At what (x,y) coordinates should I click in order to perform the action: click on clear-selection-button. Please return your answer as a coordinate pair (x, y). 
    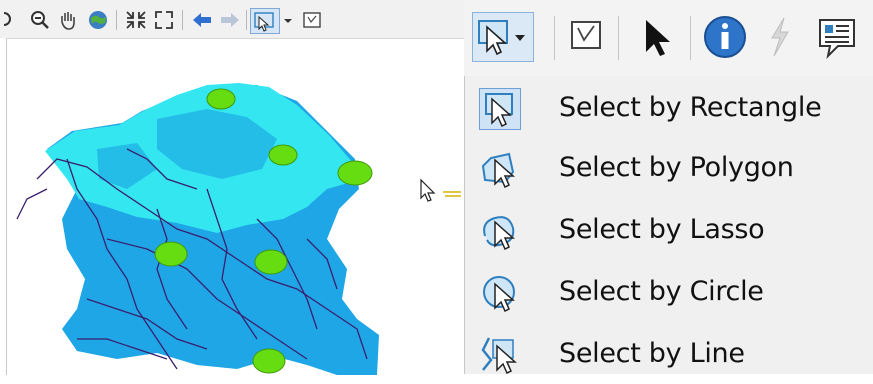
    Looking at the image, I should click on (587, 37).